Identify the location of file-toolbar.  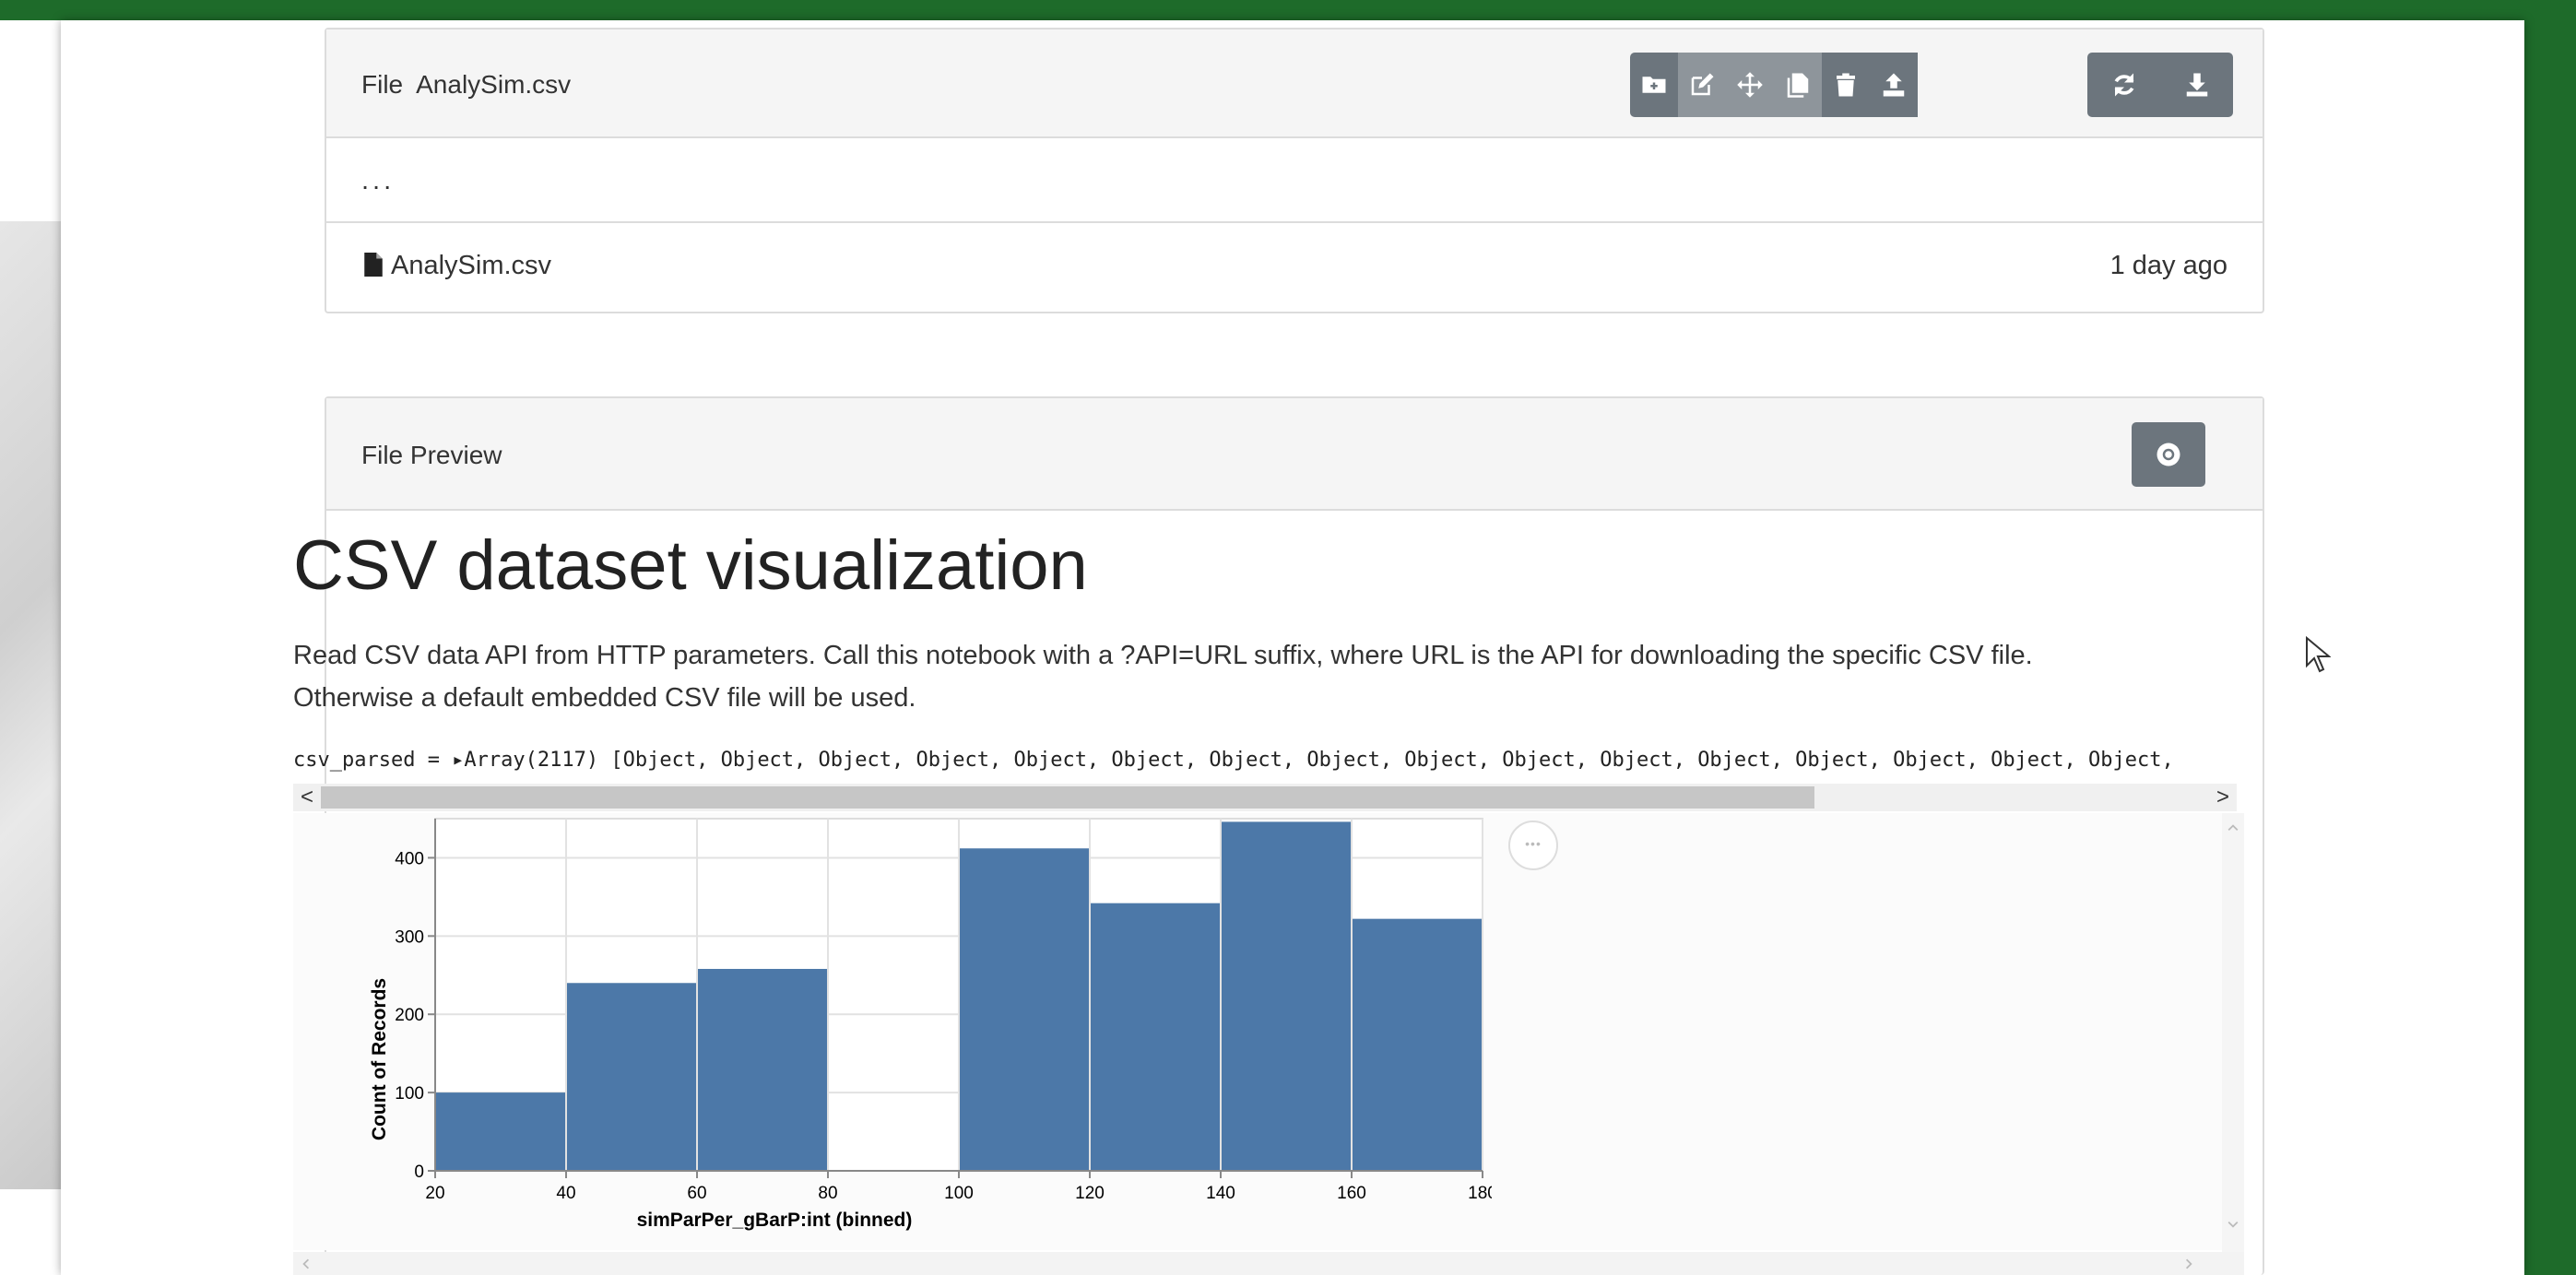
(1843, 85).